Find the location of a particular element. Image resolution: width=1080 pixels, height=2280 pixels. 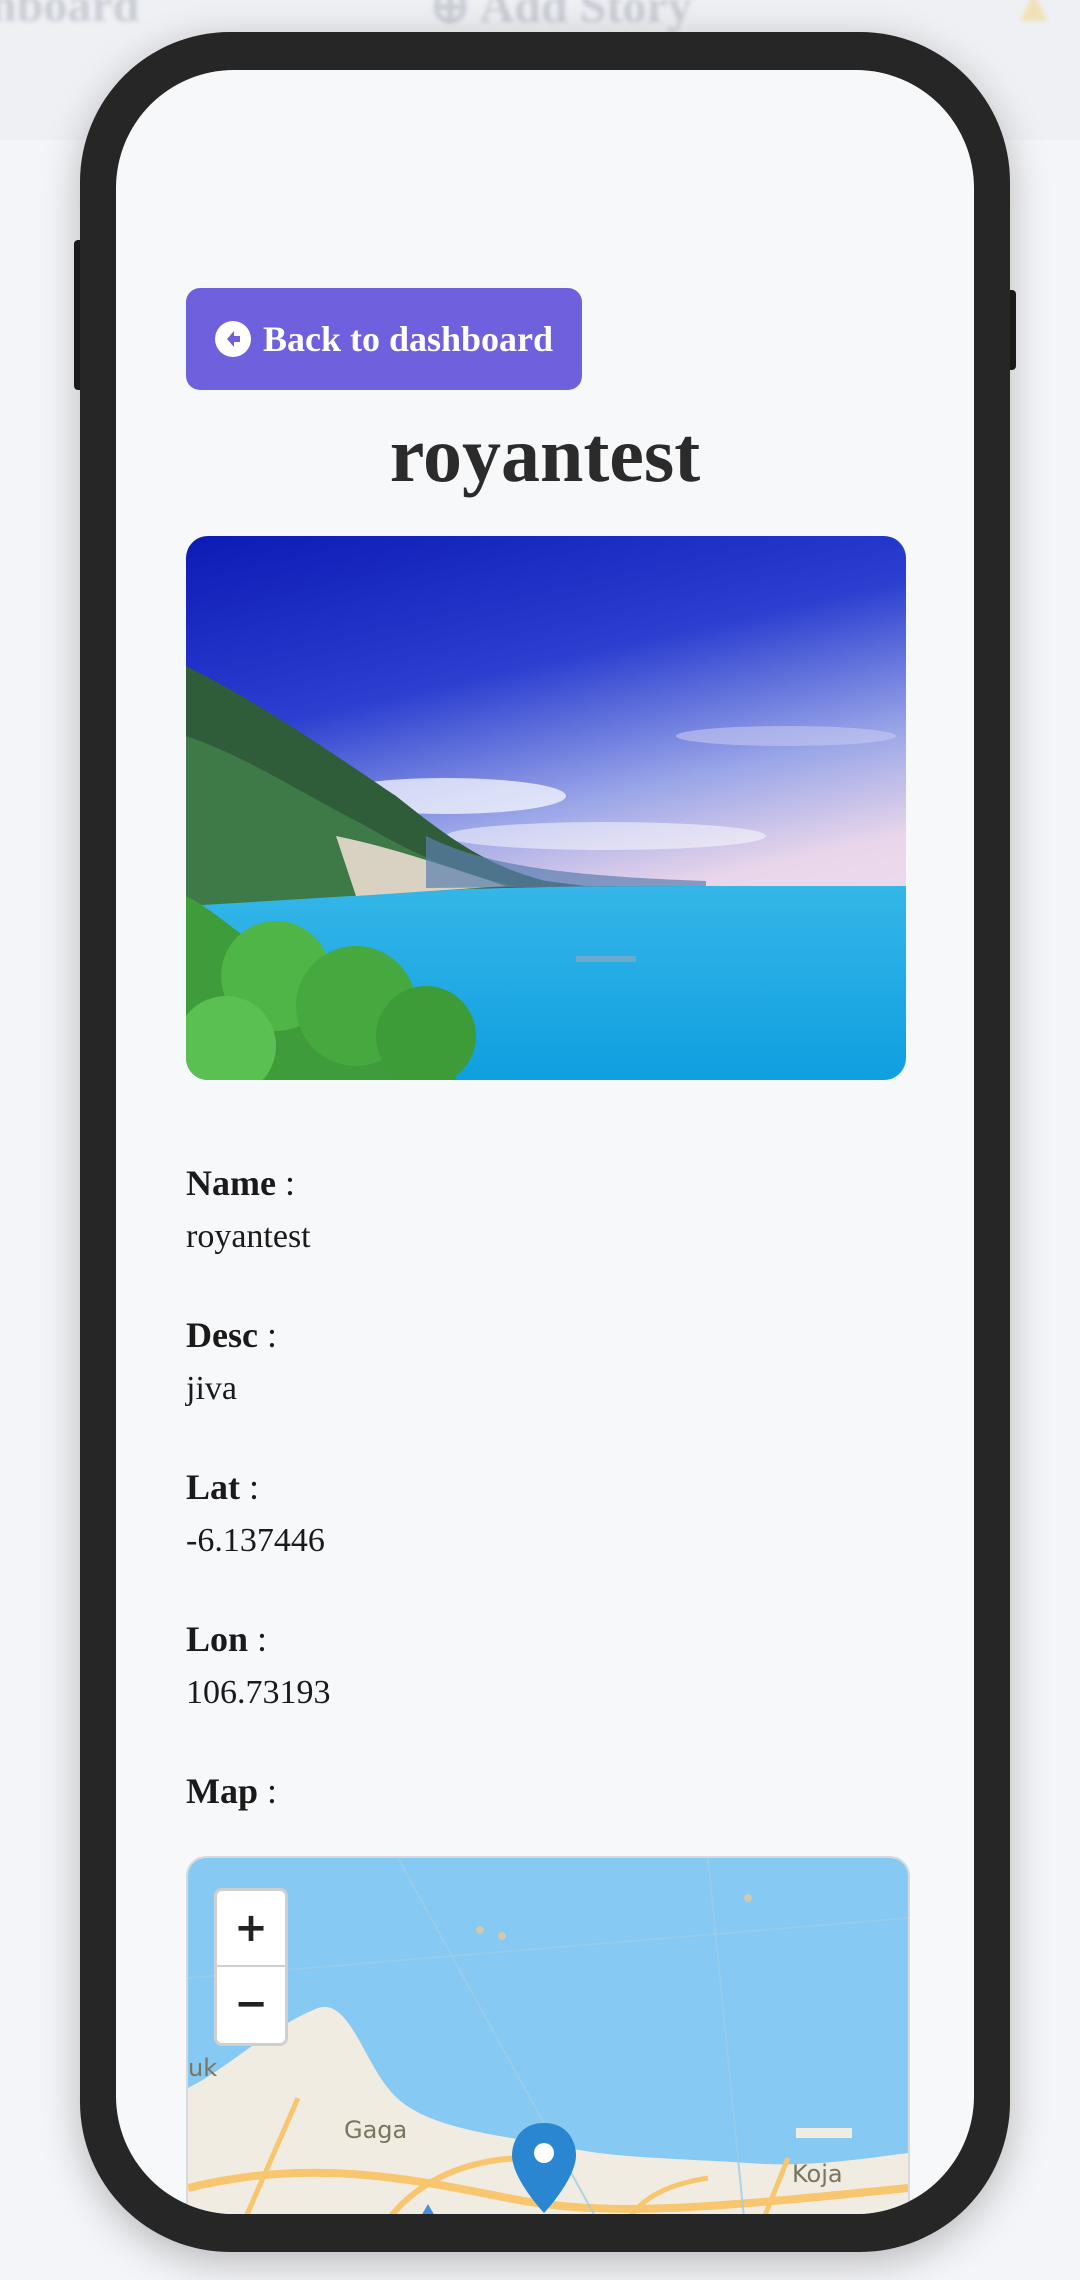

map-place-label: uk is located at coordinates (203, 2068).